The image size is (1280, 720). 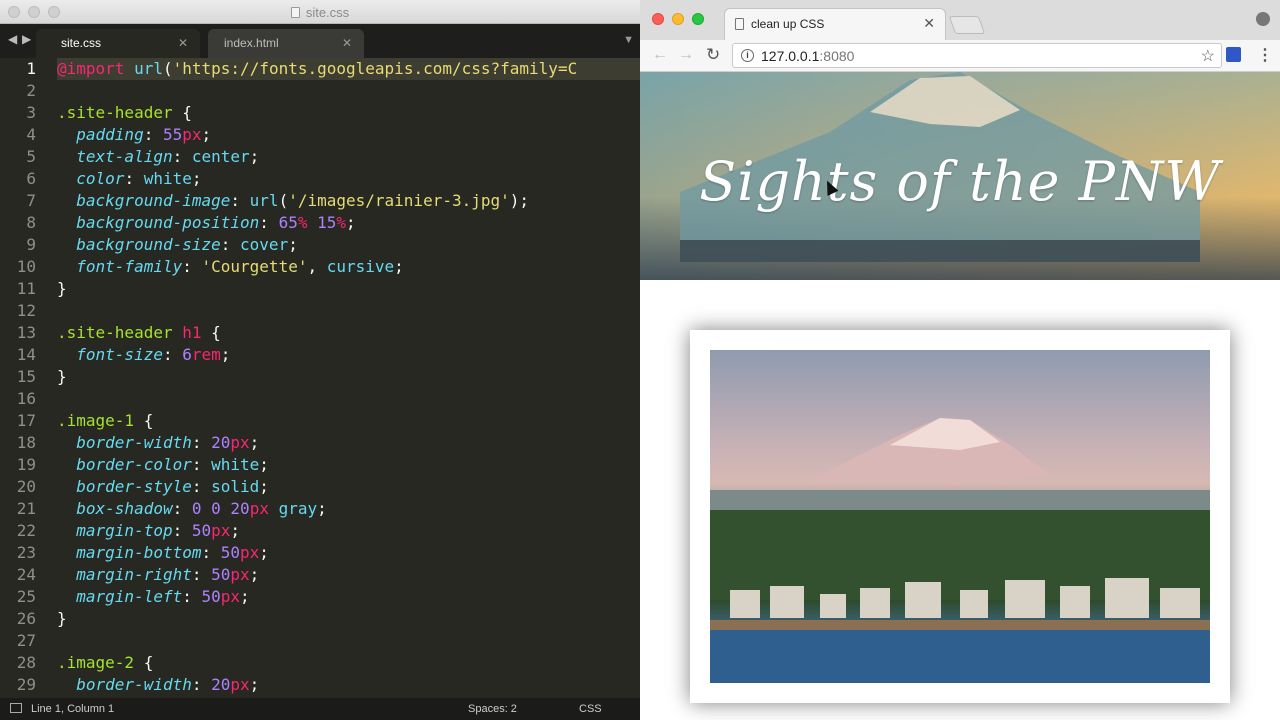 I want to click on reload-icon: ↻, so click(x=713, y=55).